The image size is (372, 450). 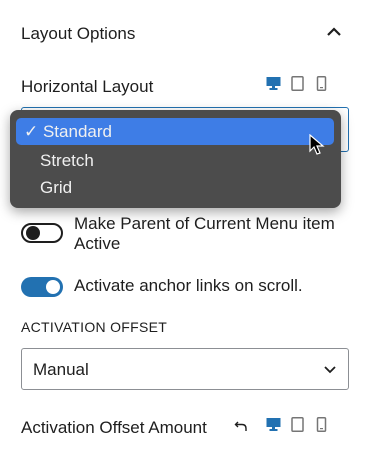 I want to click on dropdown-option-grid: Grid, so click(x=56, y=188).